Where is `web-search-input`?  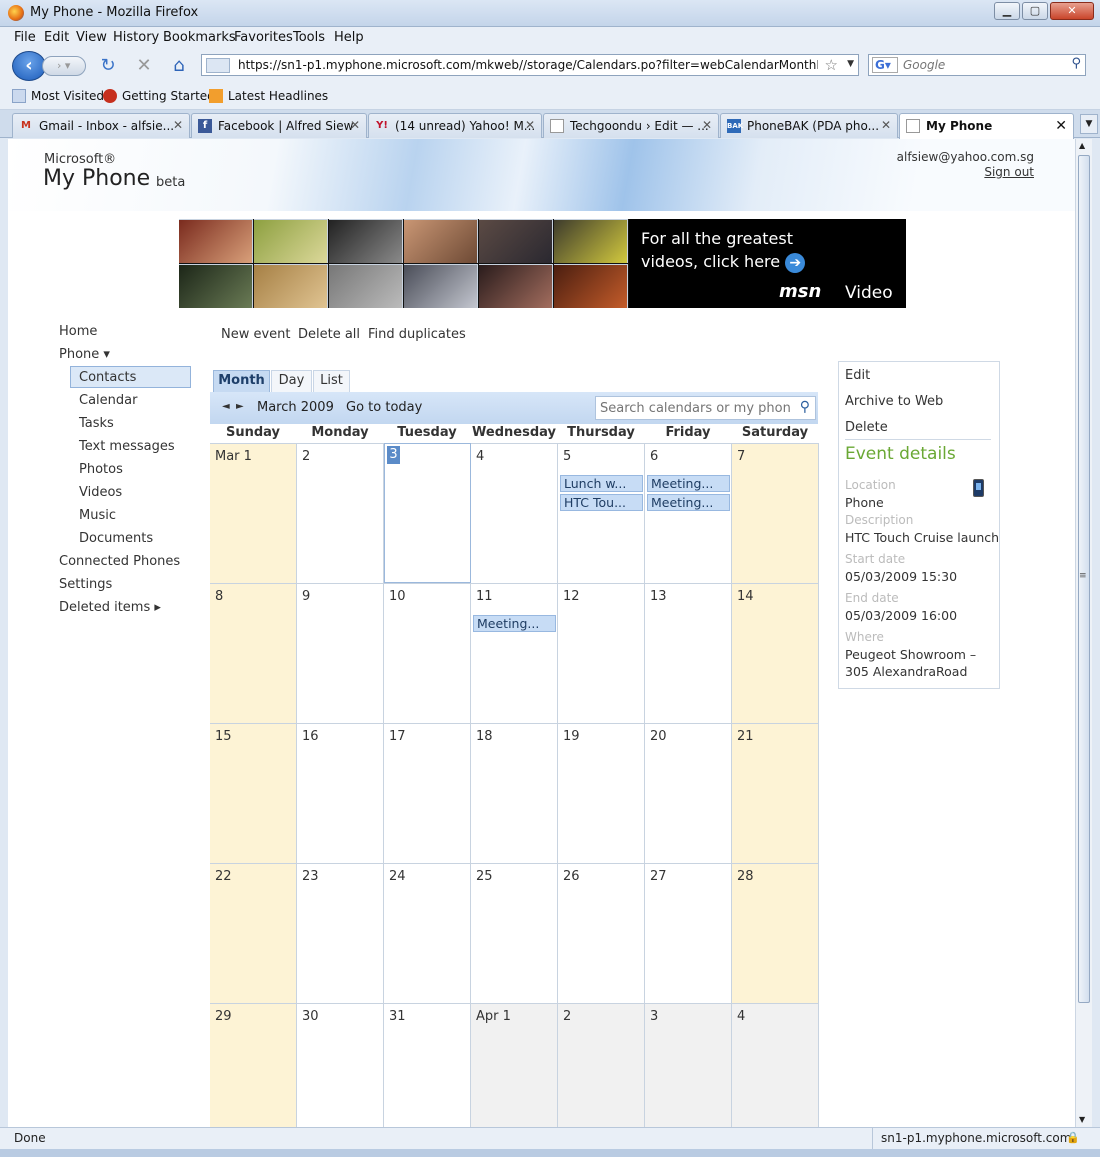
web-search-input is located at coordinates (983, 65).